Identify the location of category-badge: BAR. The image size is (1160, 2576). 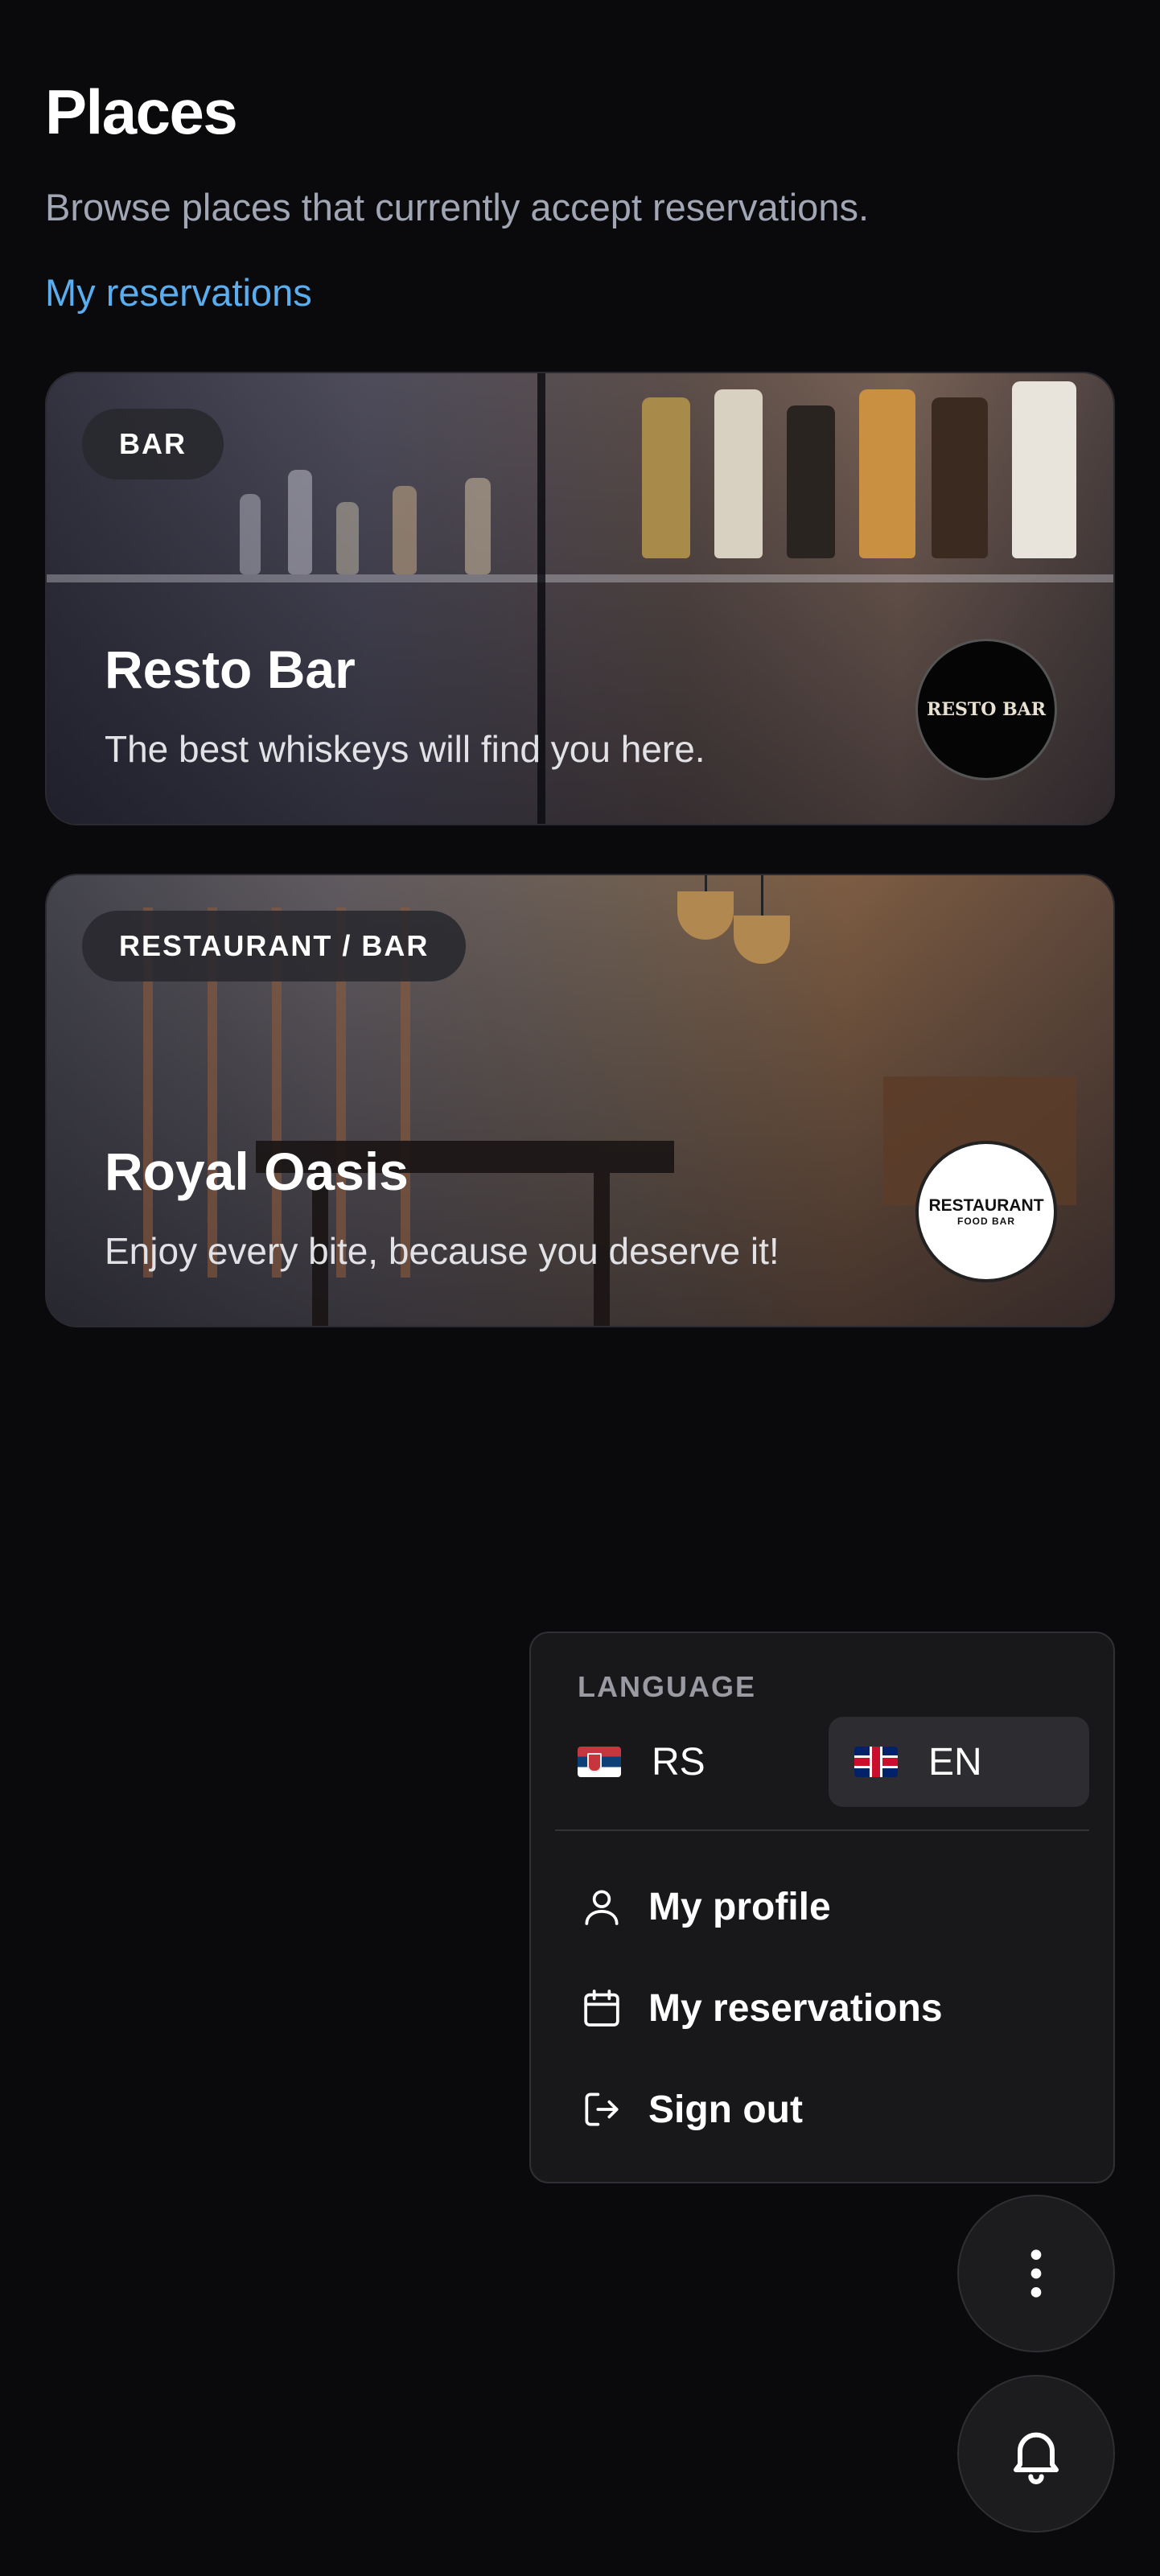
(153, 444).